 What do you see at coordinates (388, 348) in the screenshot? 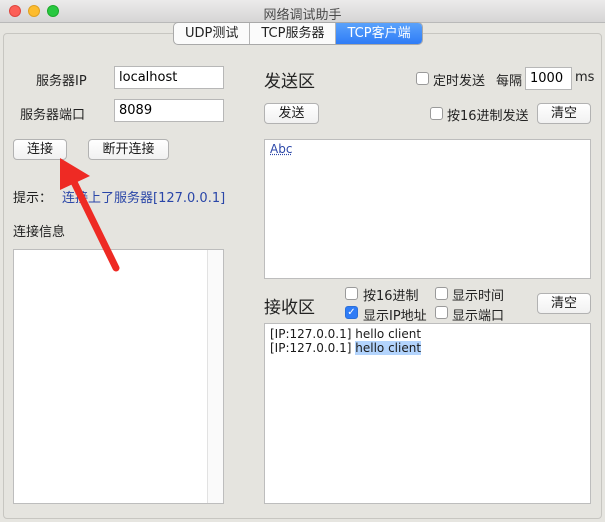
I see `receive-line-message-selected: hello client` at bounding box center [388, 348].